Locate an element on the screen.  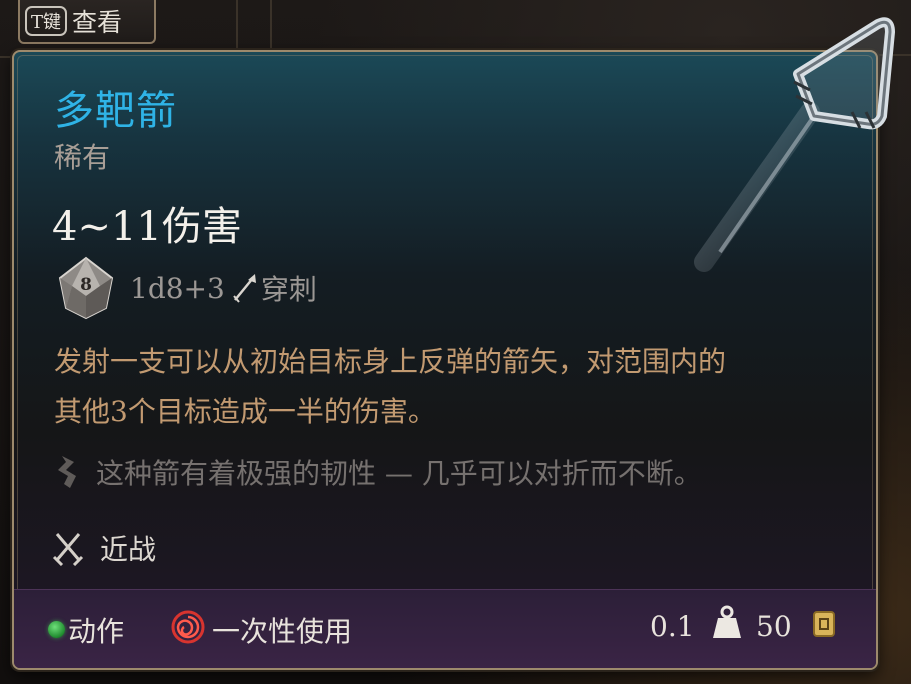
inspect-hint-label: 查看 is located at coordinates (97, 22).